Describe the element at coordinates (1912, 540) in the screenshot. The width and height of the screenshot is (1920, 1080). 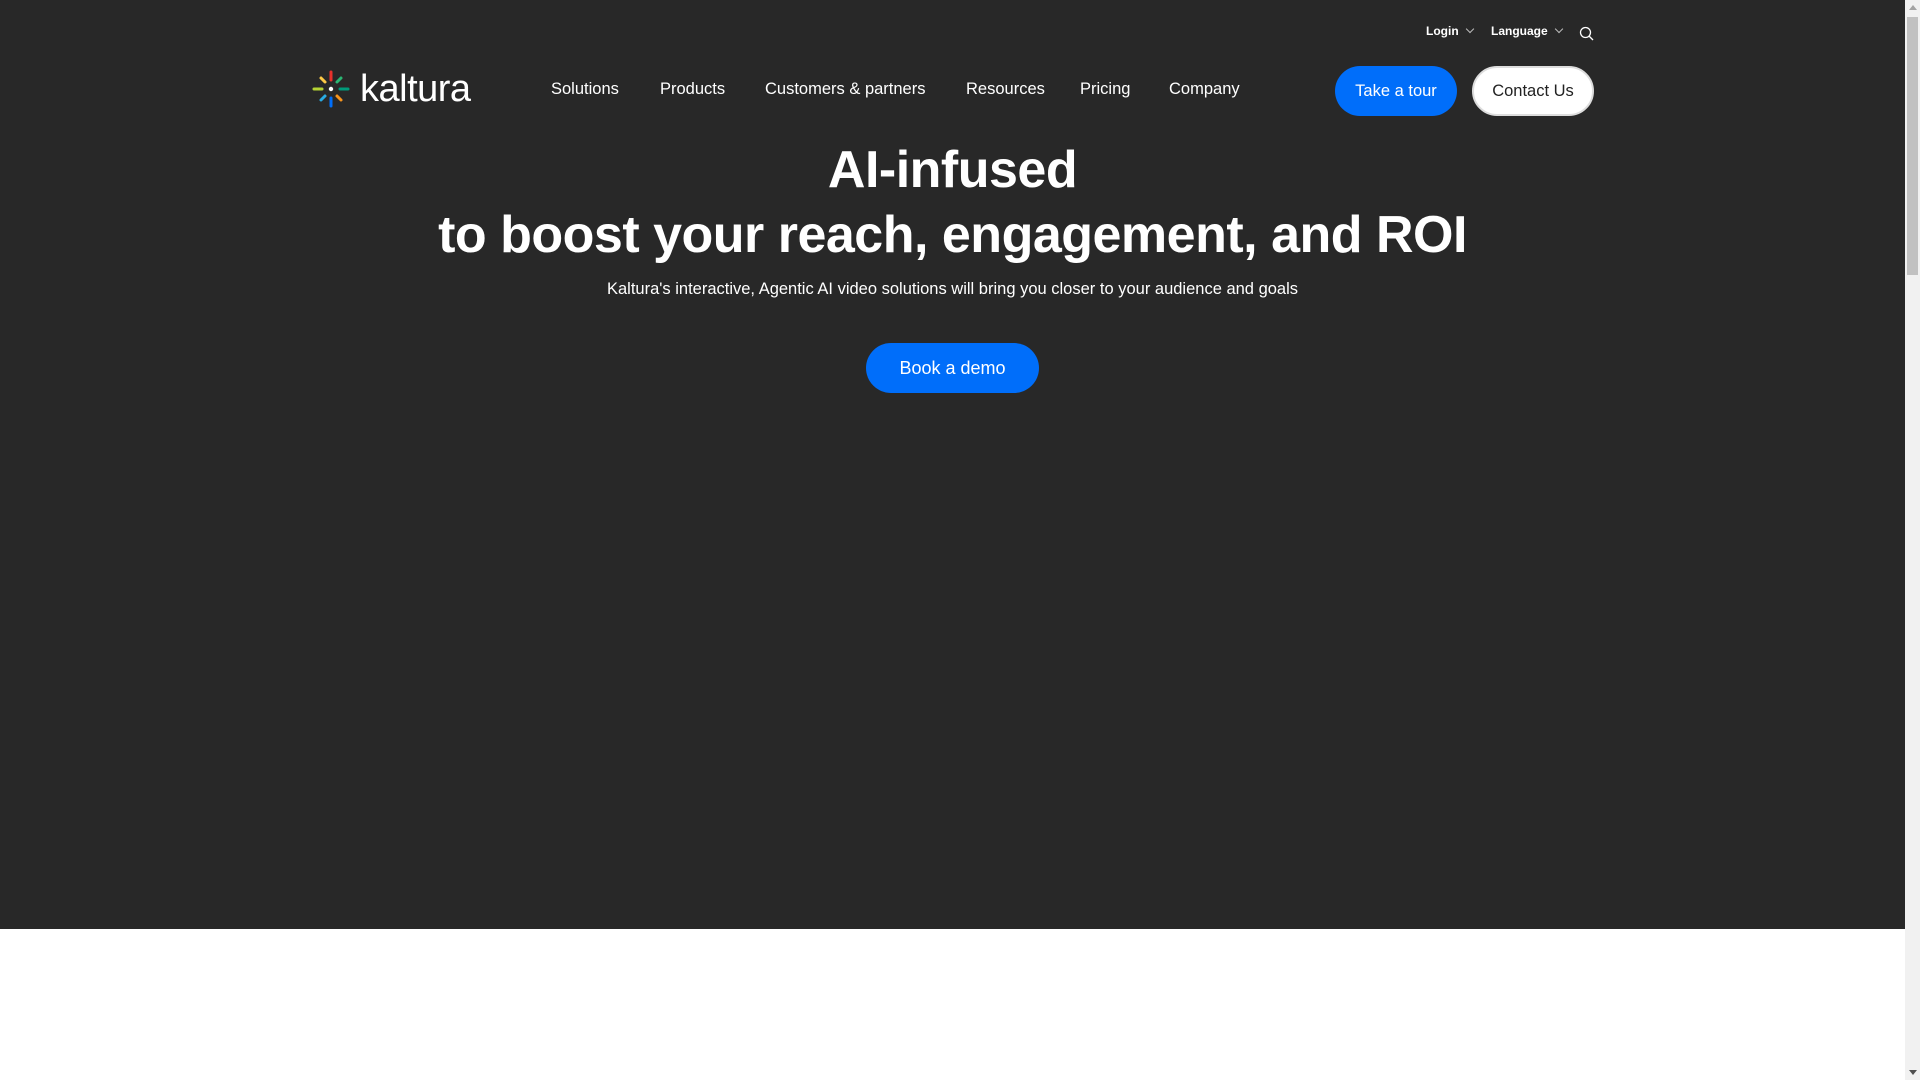
I see `scrollbar` at that location.